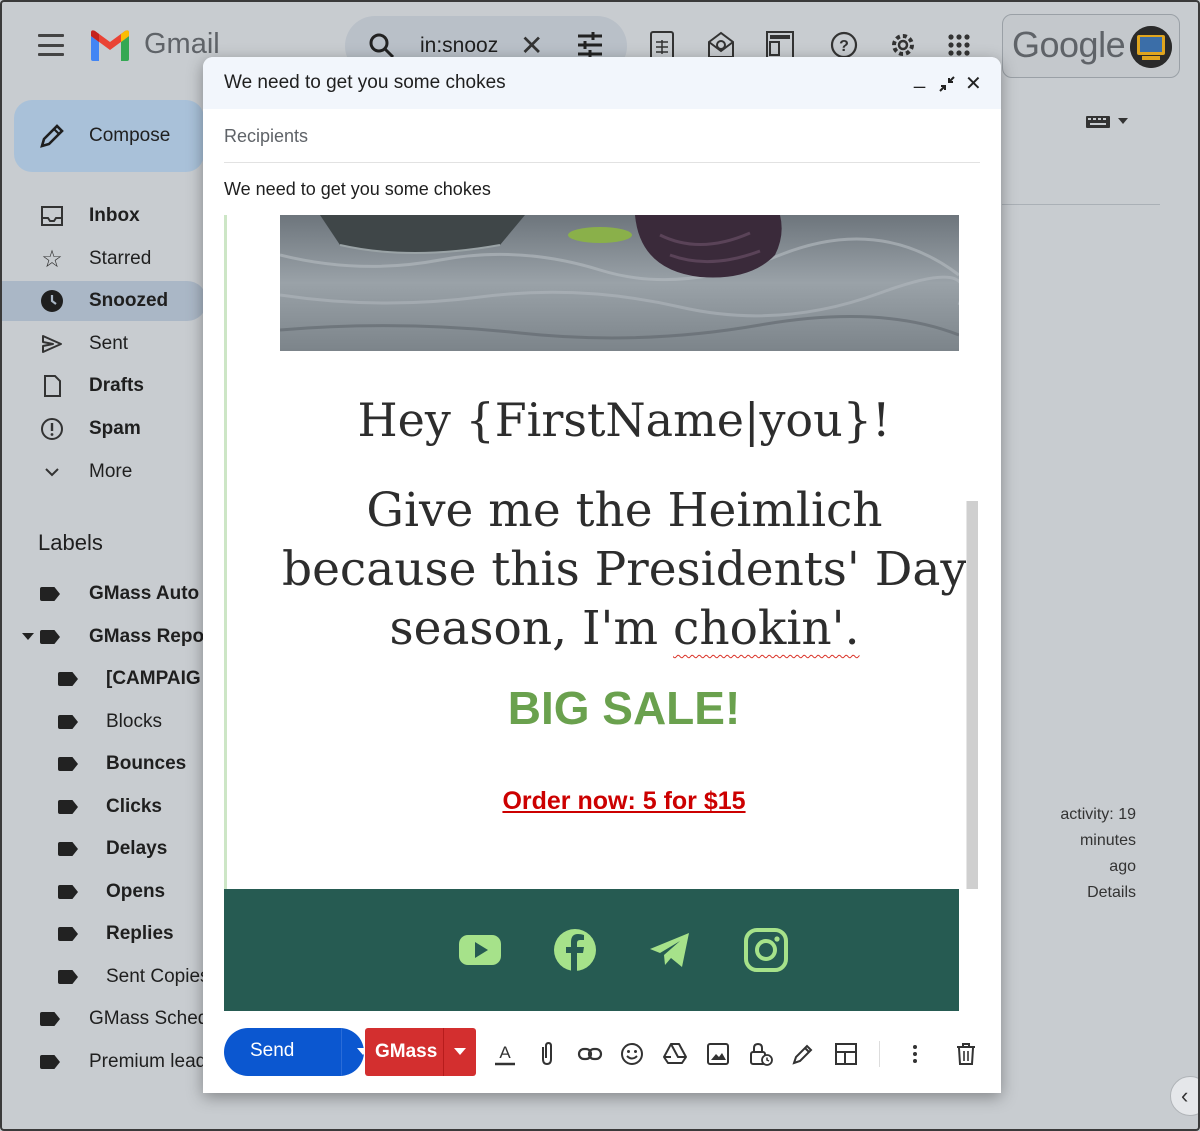 The width and height of the screenshot is (1200, 1131). Describe the element at coordinates (972, 695) in the screenshot. I see `body-scrollbar` at that location.